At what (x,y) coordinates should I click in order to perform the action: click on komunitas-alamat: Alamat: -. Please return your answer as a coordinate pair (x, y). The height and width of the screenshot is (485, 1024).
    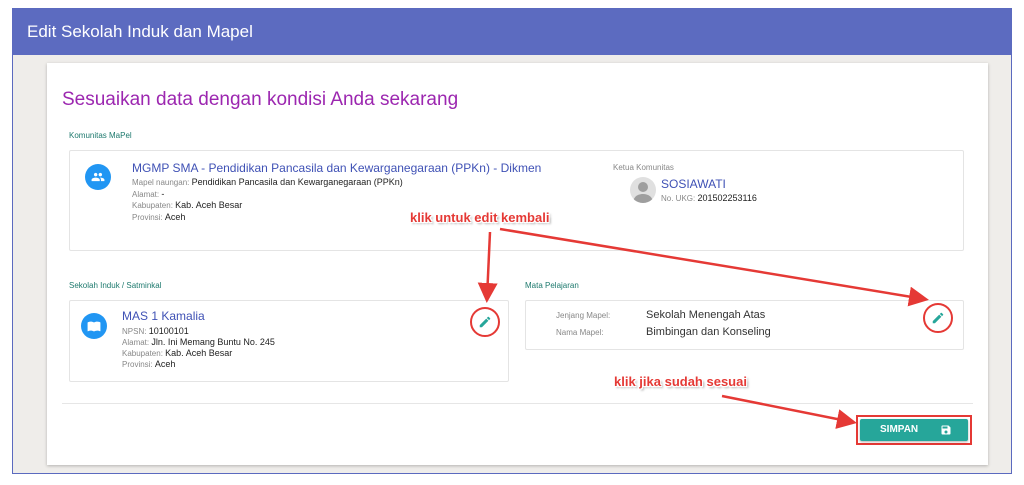
    Looking at the image, I should click on (148, 194).